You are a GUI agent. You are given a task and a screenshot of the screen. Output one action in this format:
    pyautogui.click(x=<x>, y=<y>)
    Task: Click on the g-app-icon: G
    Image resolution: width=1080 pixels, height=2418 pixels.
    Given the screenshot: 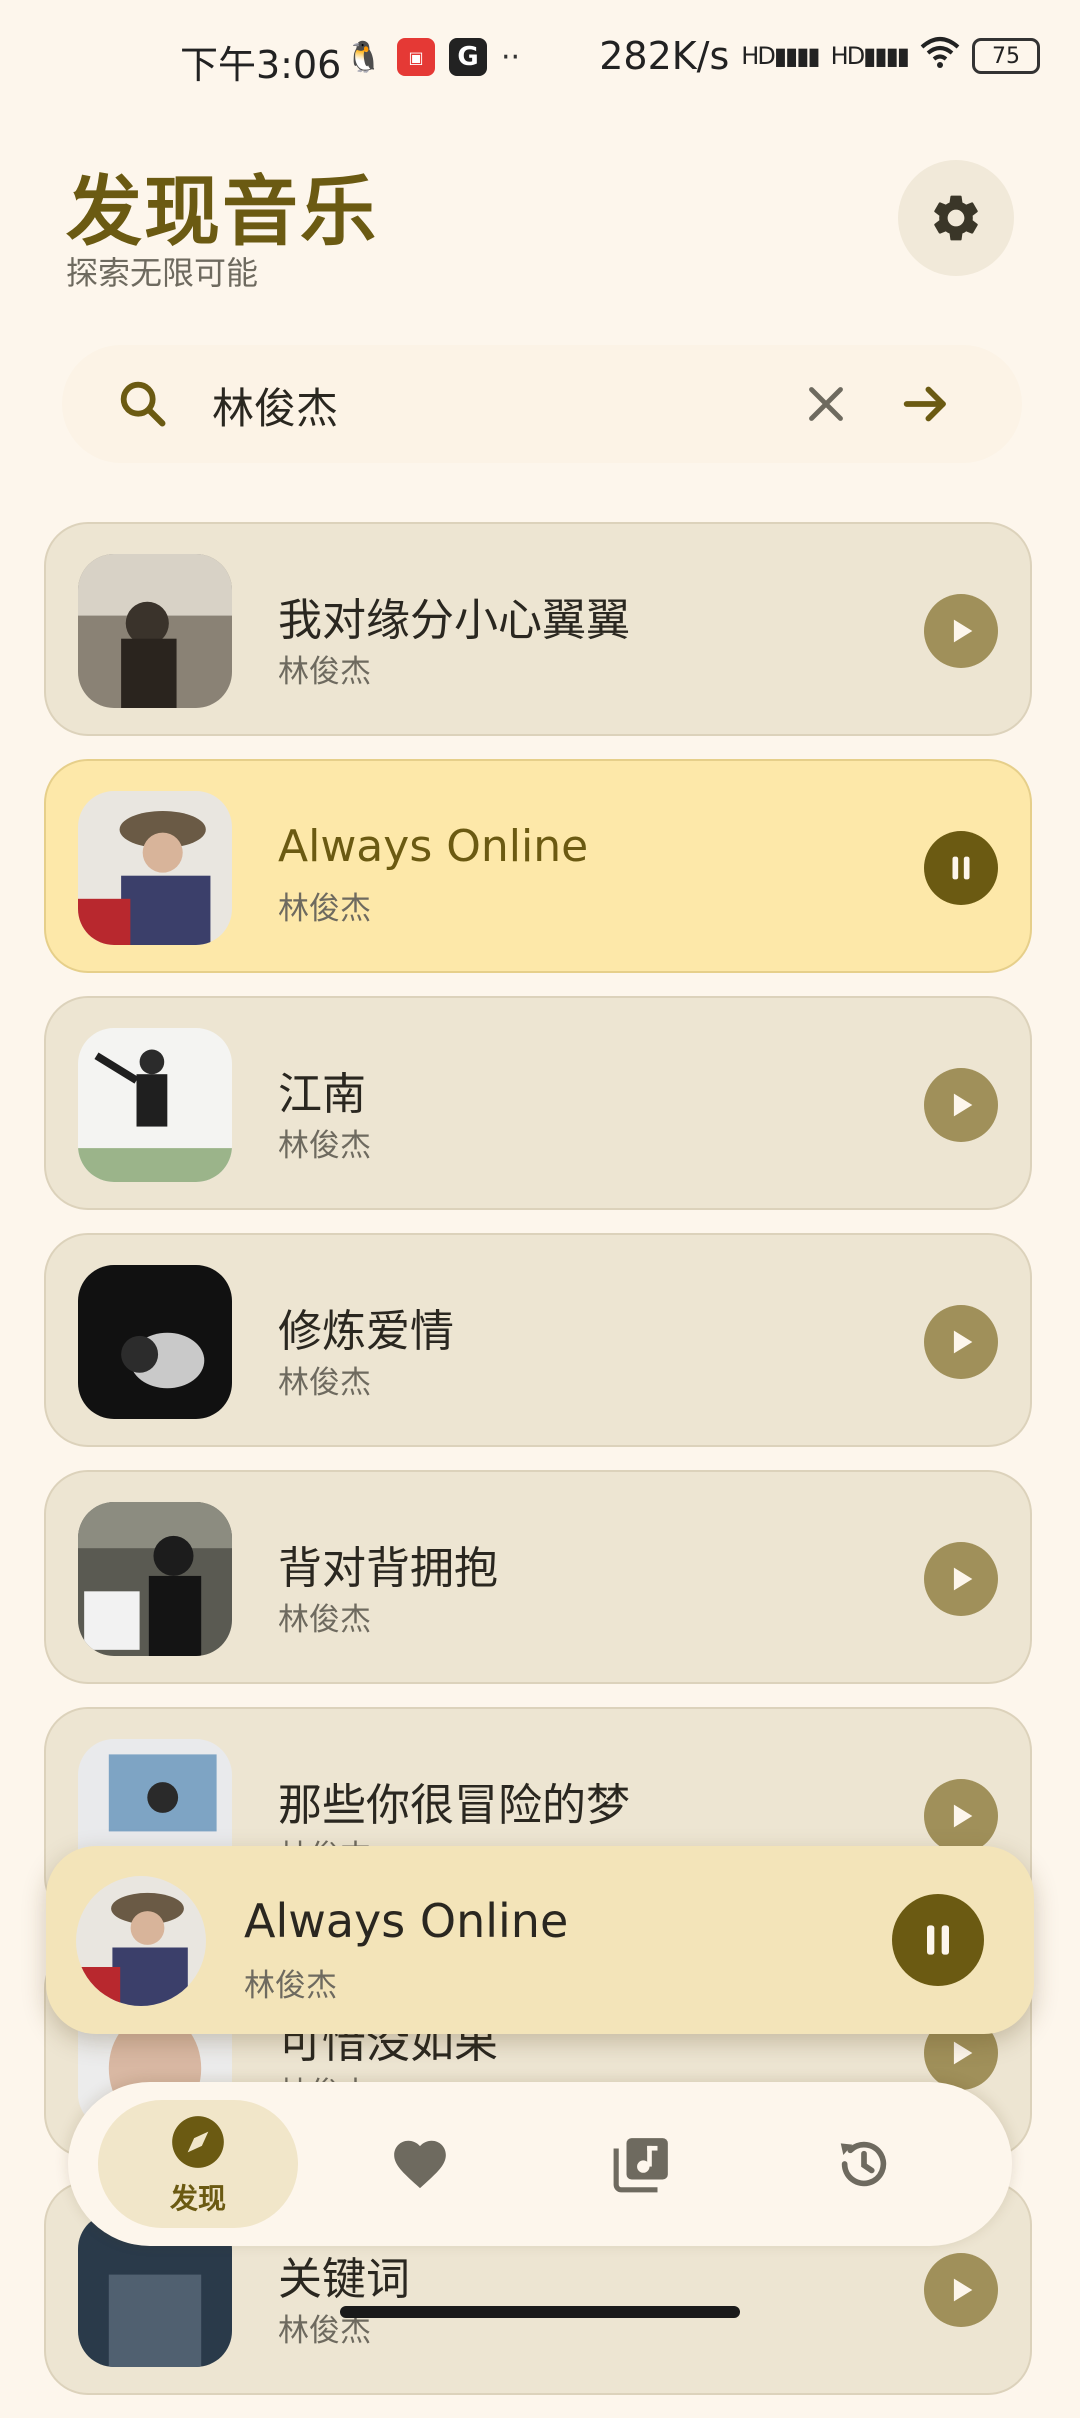 What is the action you would take?
    pyautogui.click(x=468, y=57)
    